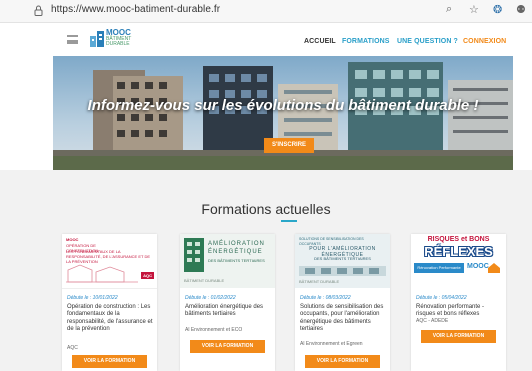  I want to click on logo-icon, so click(97, 39).